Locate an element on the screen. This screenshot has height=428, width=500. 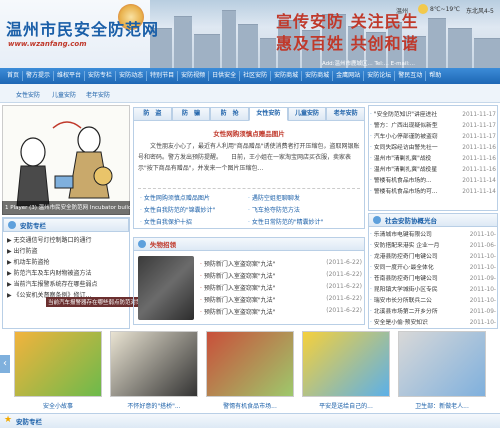
unit-panel-title: 社会安防协概光台 is located at coordinates (411, 220).